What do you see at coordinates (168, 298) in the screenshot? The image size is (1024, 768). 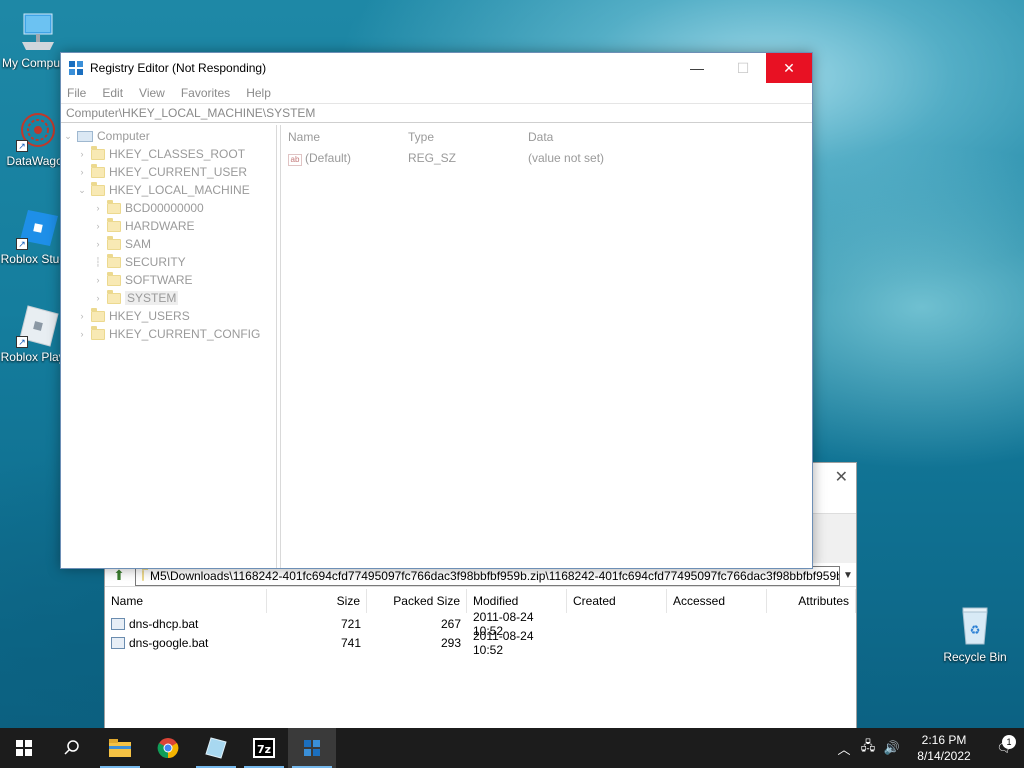 I see `tree-item-system: › SYSTEM` at bounding box center [168, 298].